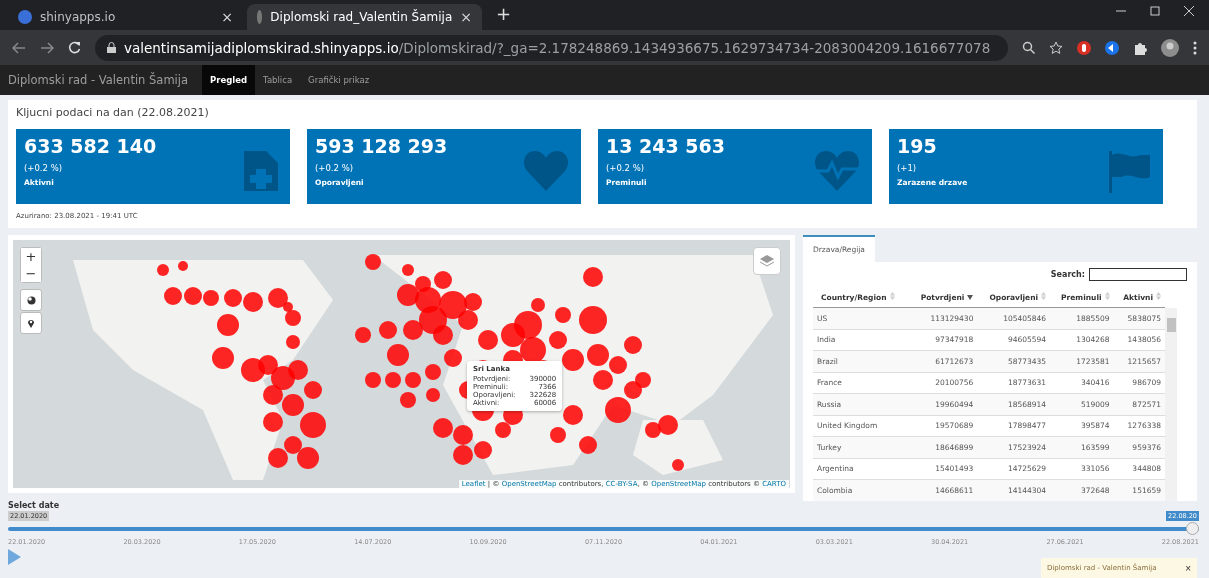 This screenshot has height=578, width=1209. I want to click on nav-tab: Pregled, so click(229, 80).